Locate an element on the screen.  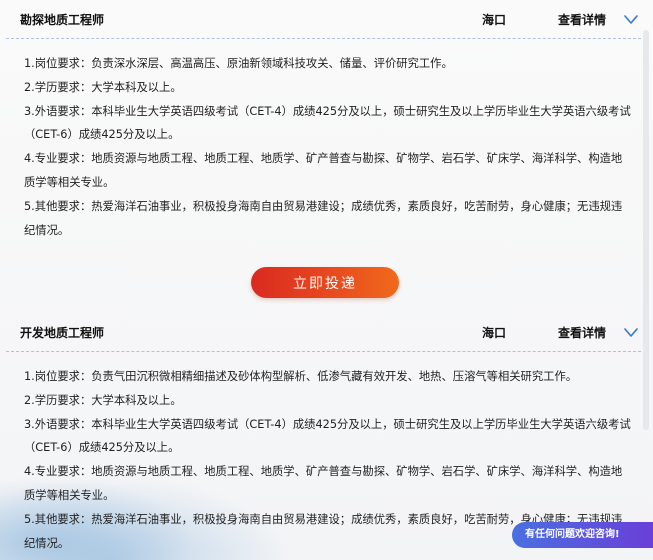
scrollbar is located at coordinates (646, 230).